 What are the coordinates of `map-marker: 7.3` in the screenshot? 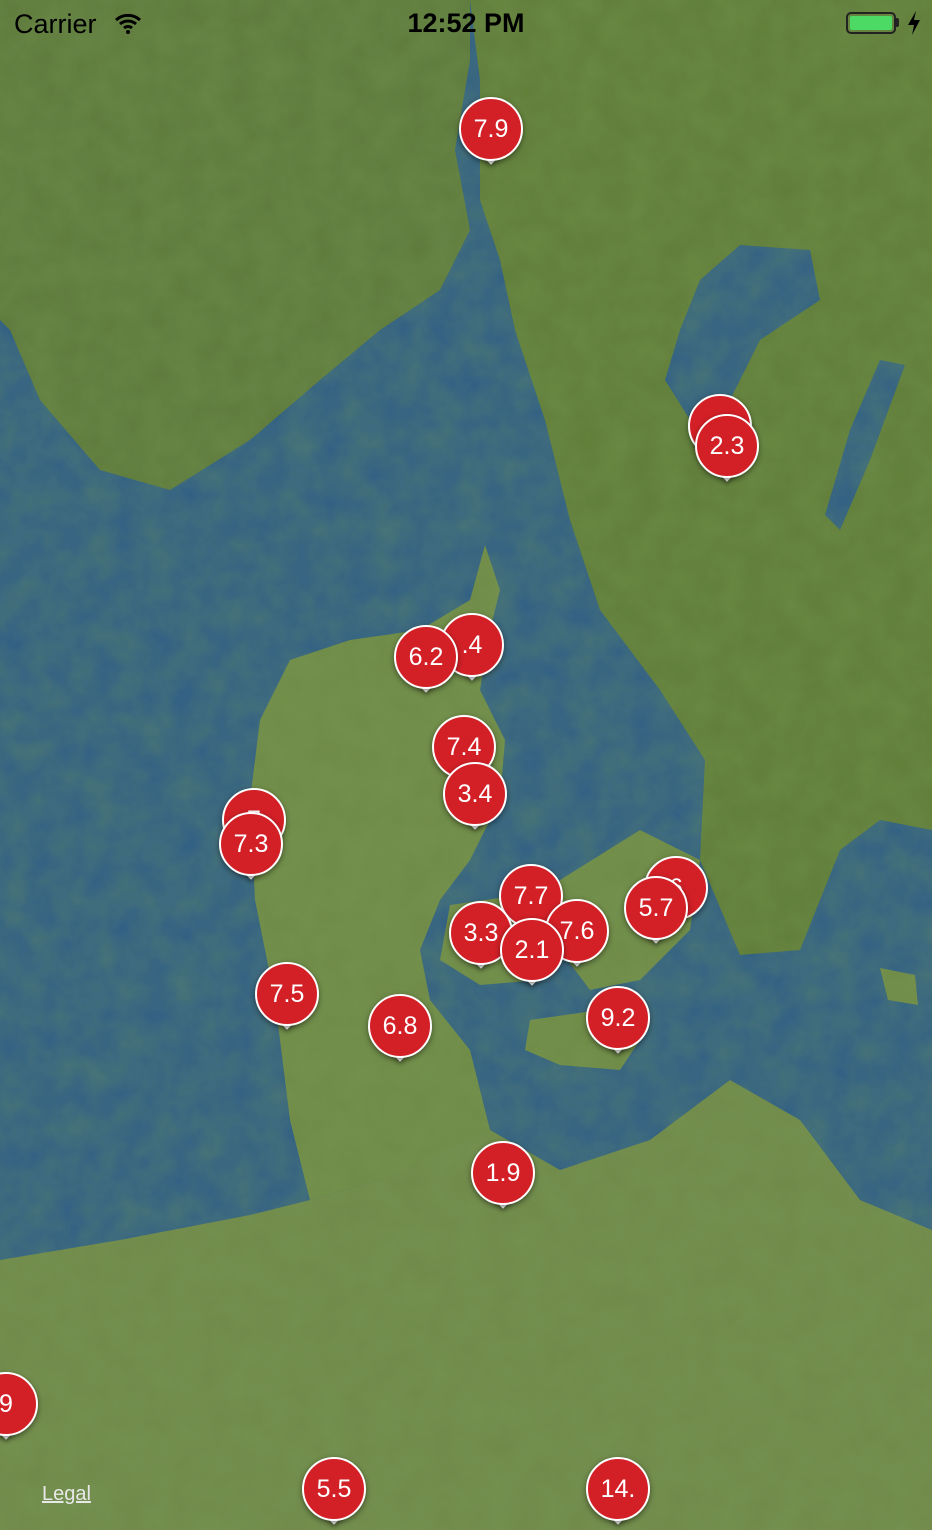 It's located at (251, 846).